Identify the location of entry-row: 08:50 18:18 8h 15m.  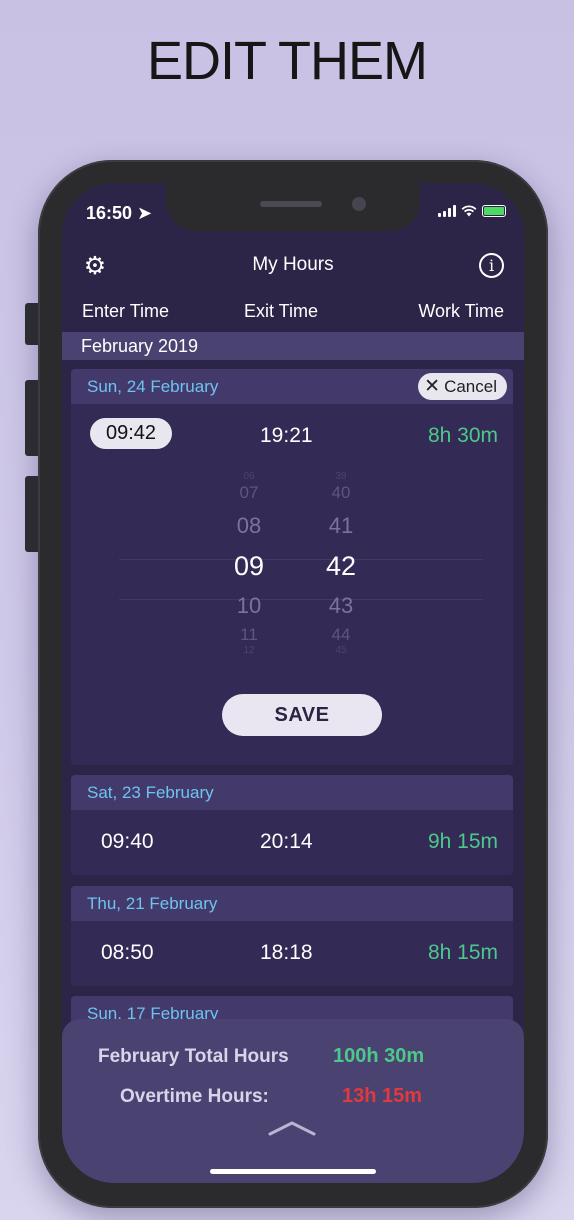
(292, 953).